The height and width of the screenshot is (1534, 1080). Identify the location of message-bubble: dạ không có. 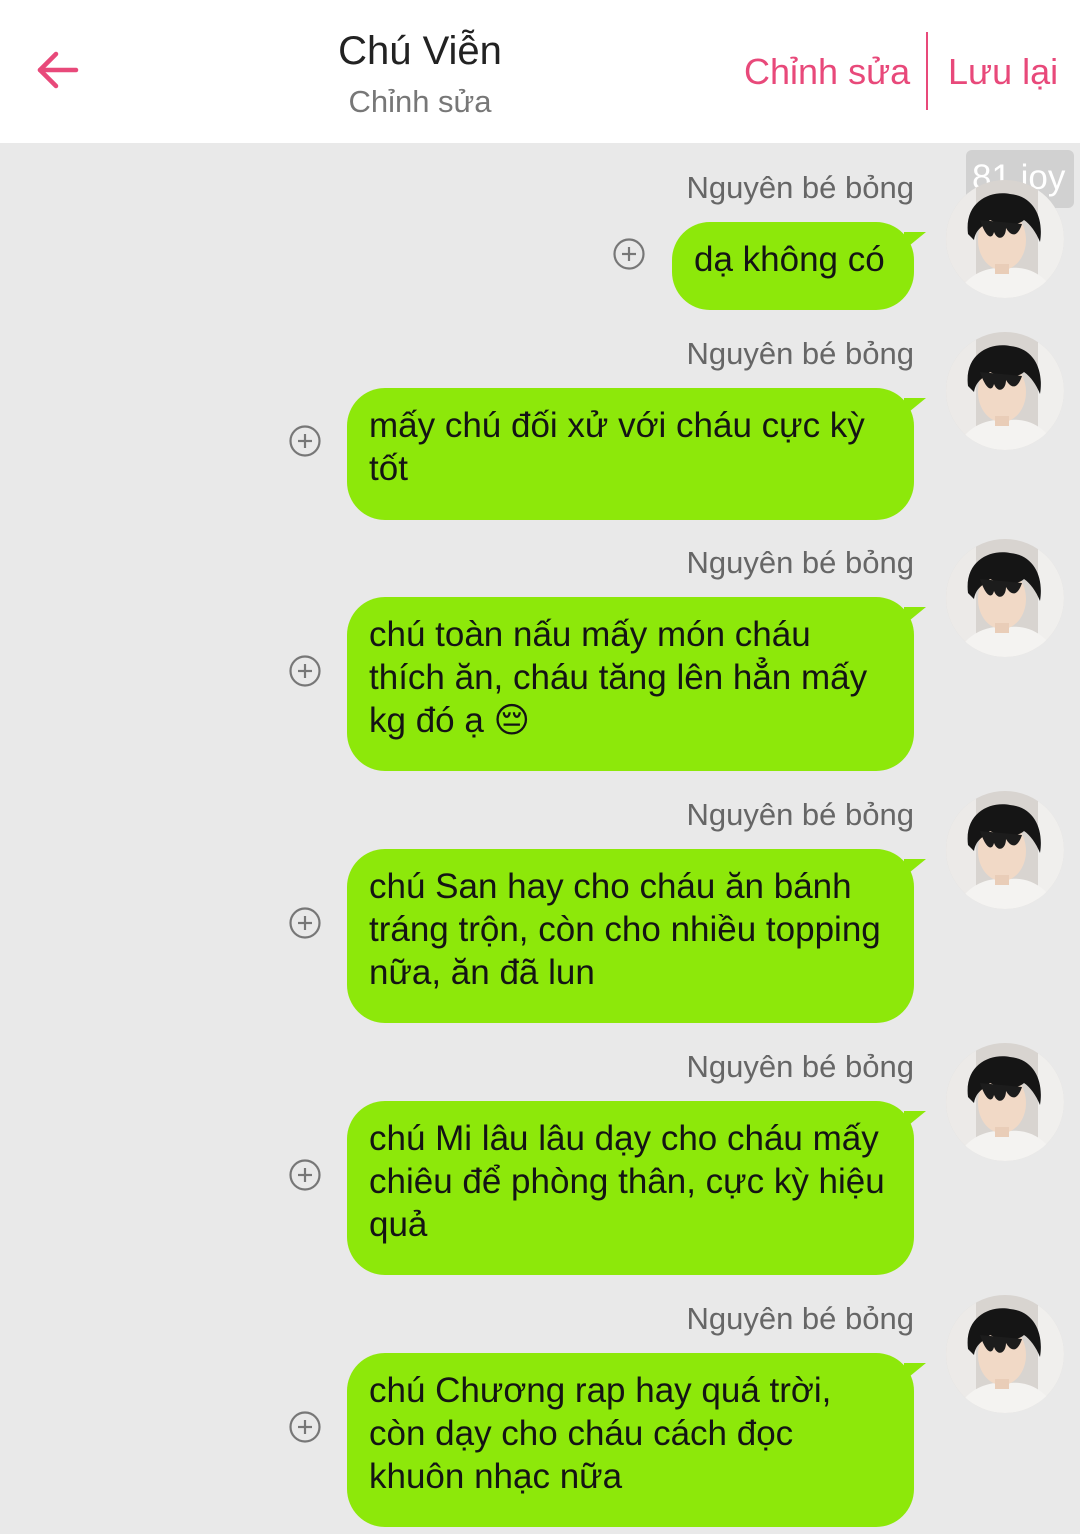
(799, 266).